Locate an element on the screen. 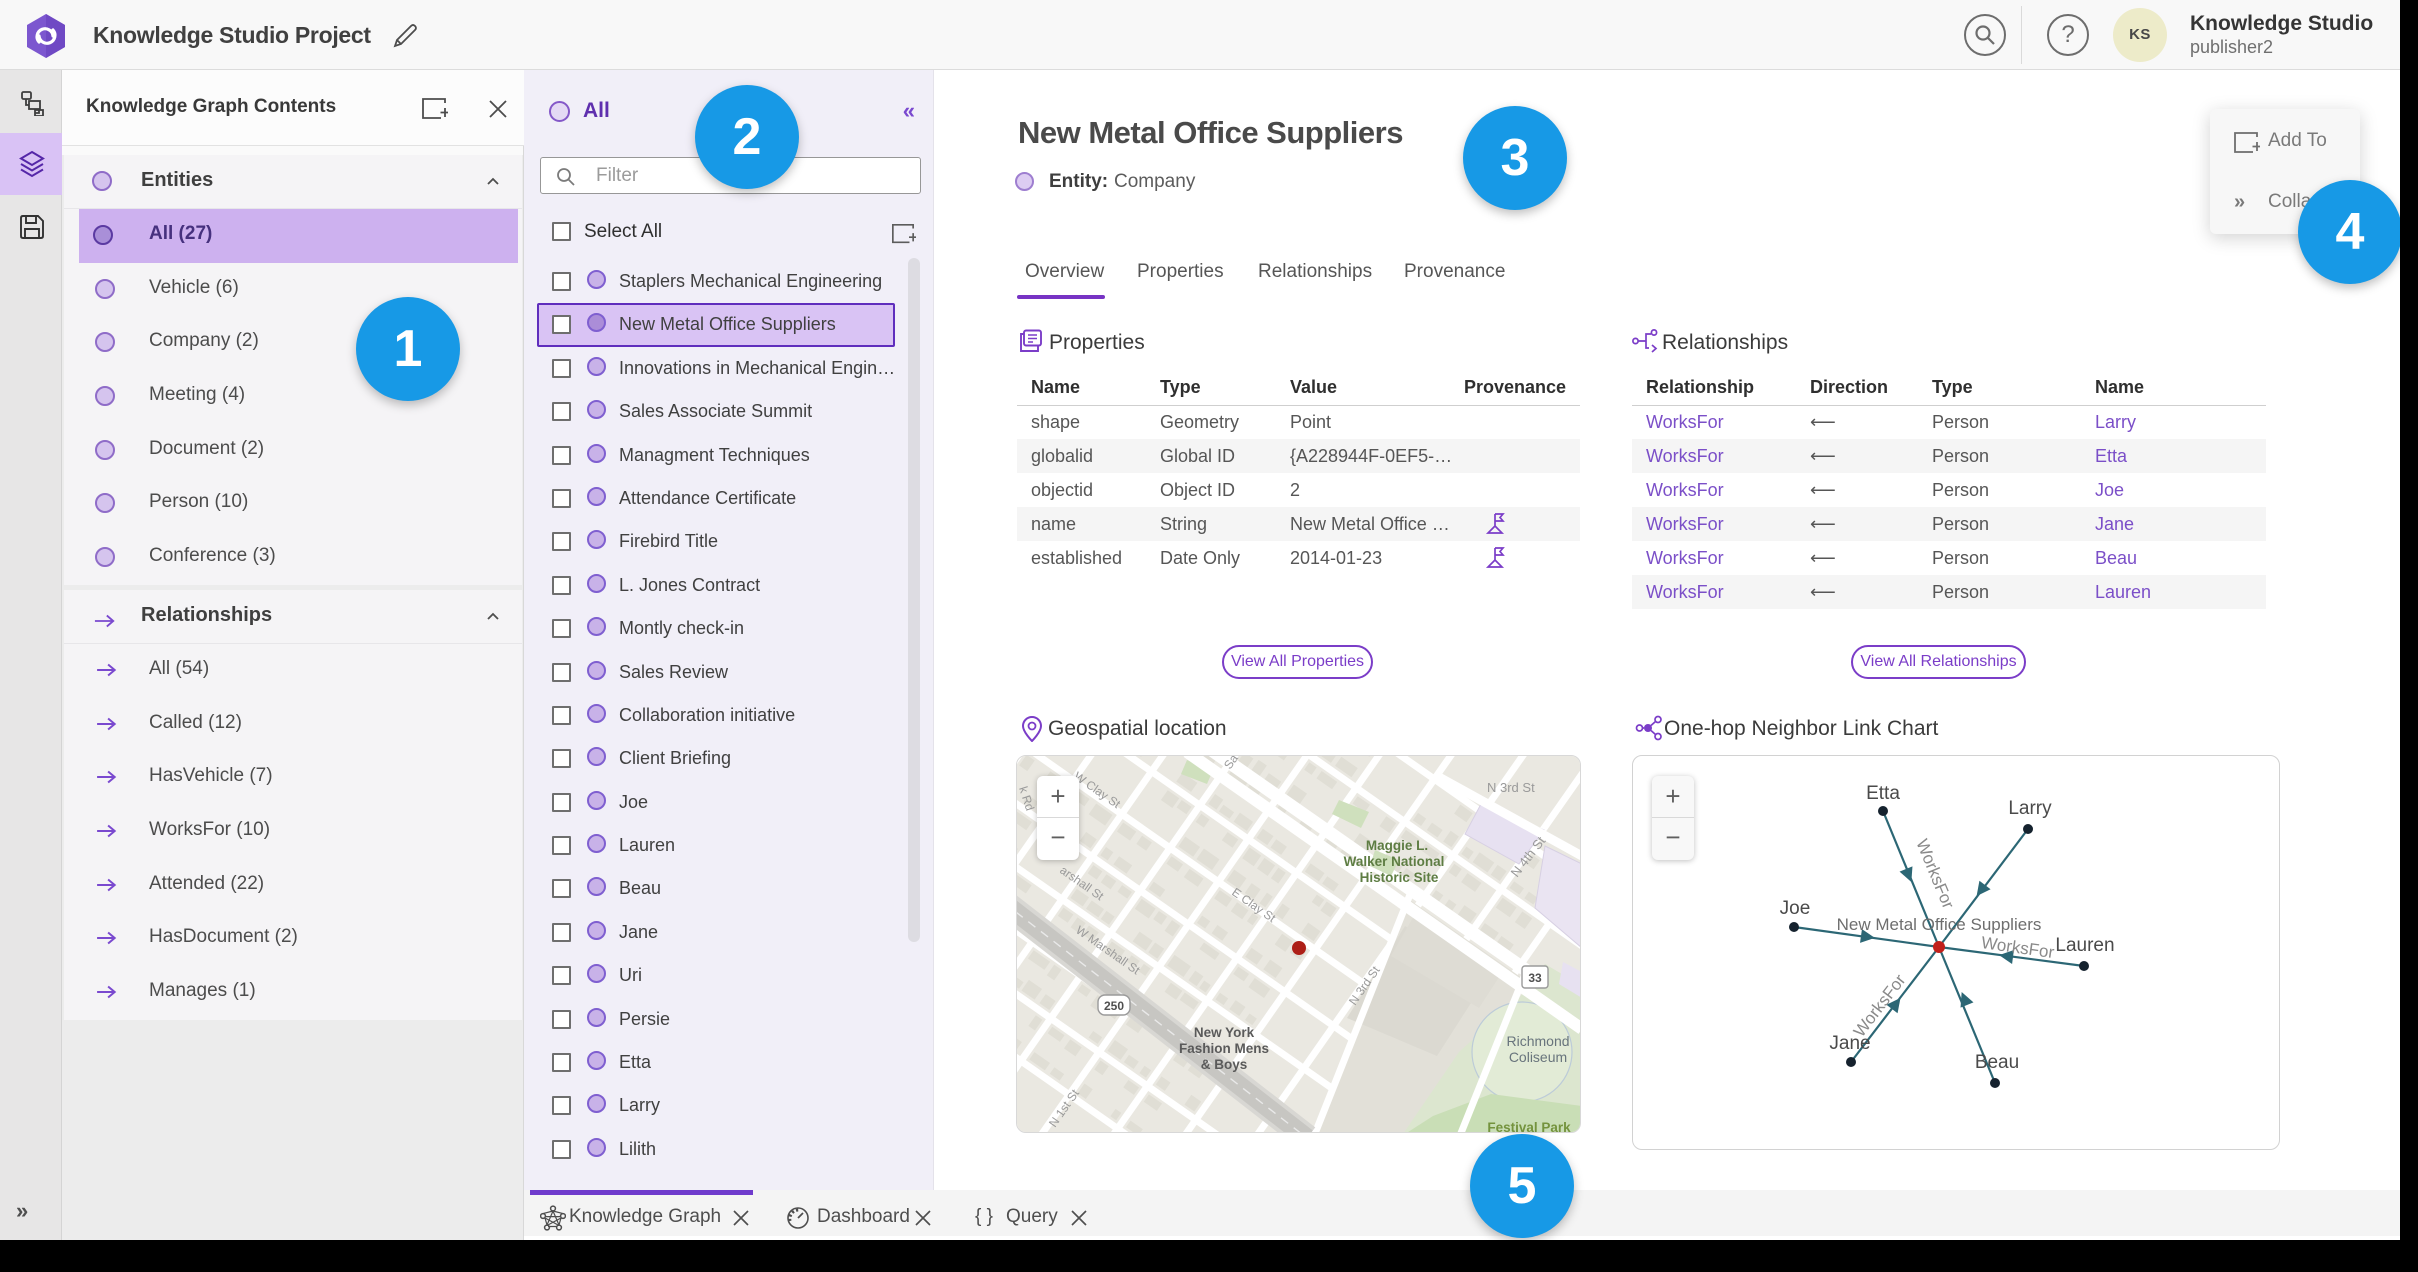 Image resolution: width=2418 pixels, height=1272 pixels. svg-text: N 3rd St is located at coordinates (1511, 787).